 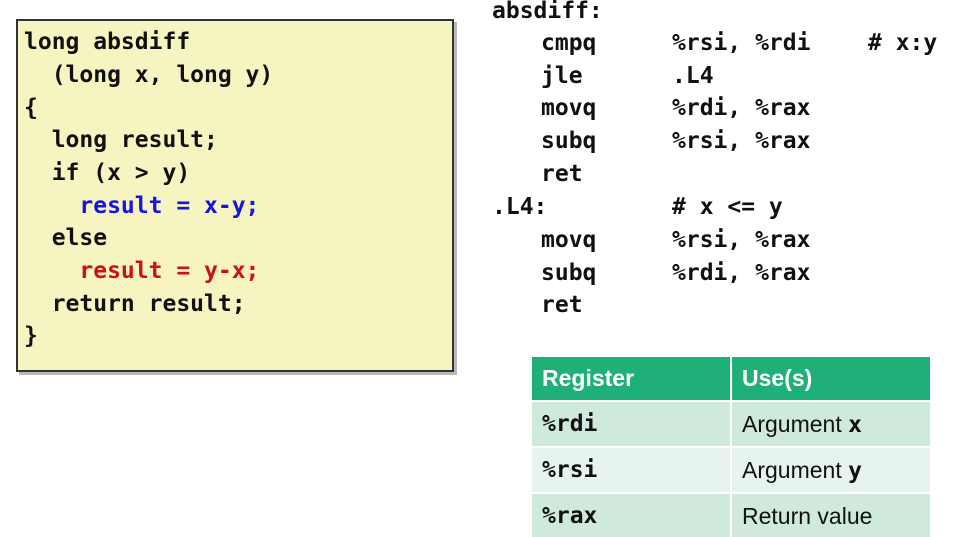 I want to click on use-arg: y, so click(x=855, y=470).